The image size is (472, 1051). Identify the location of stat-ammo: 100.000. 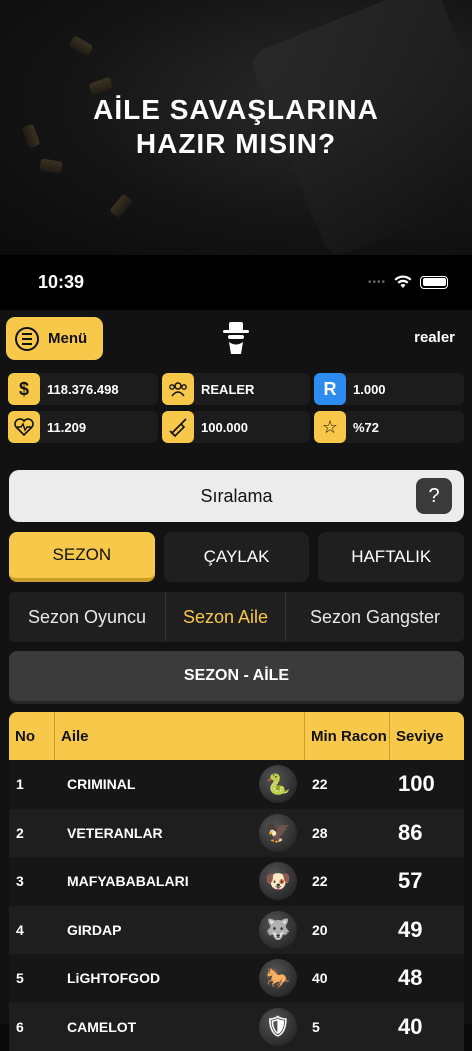
(236, 427).